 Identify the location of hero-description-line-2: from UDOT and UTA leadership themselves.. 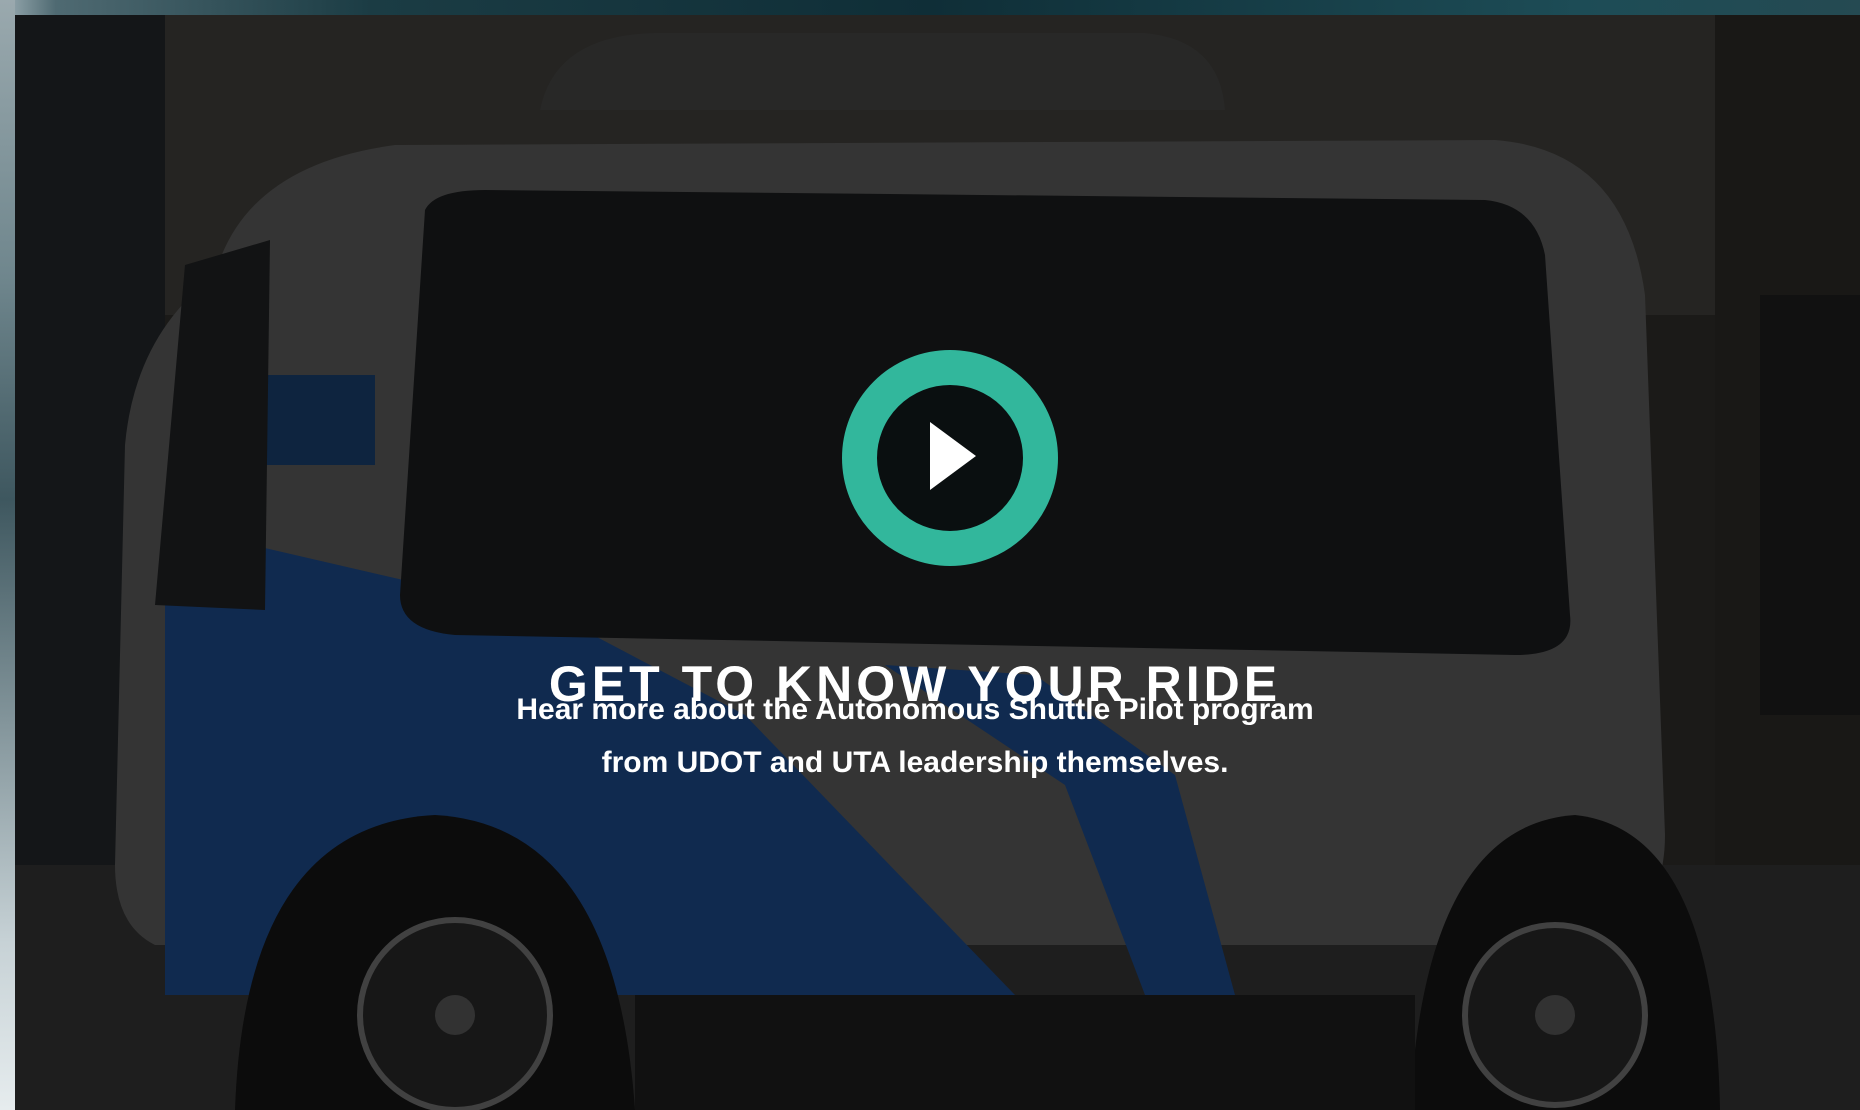
(915, 762).